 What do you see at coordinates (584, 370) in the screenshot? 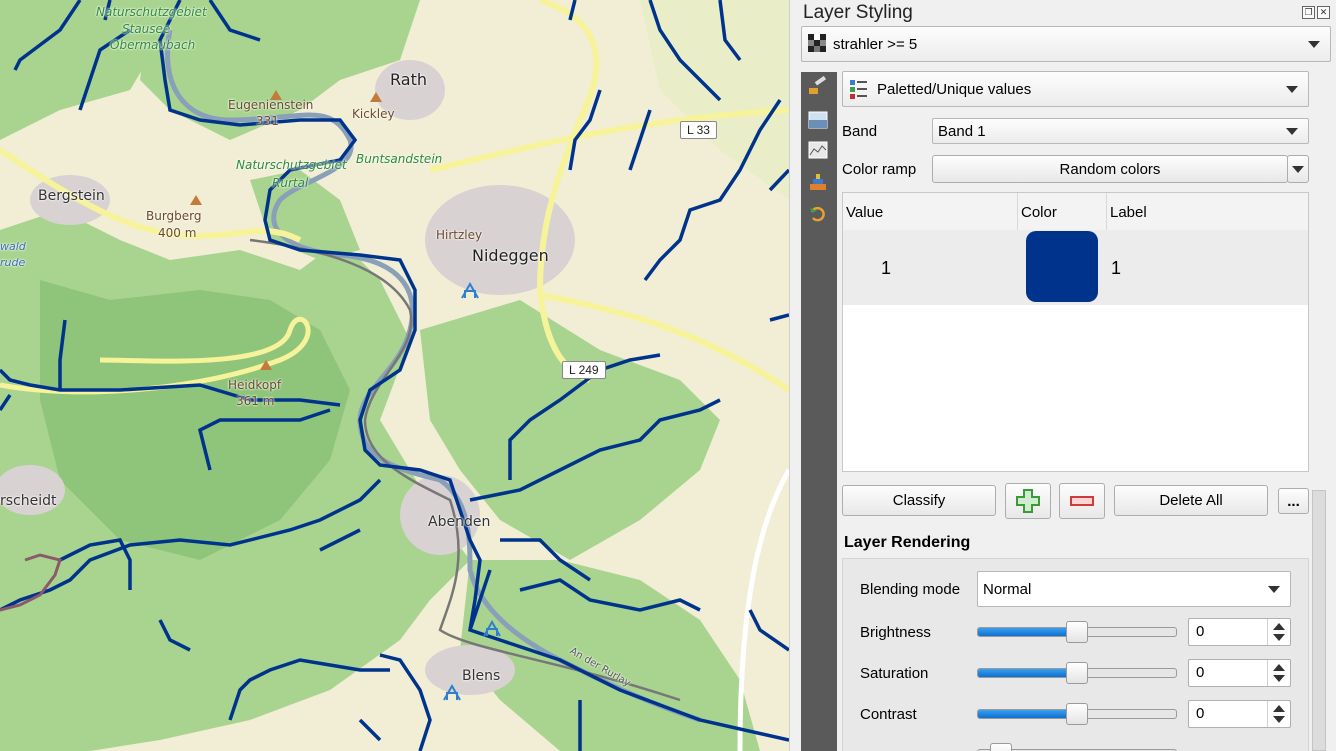
I see `road-label-l249: L 249` at bounding box center [584, 370].